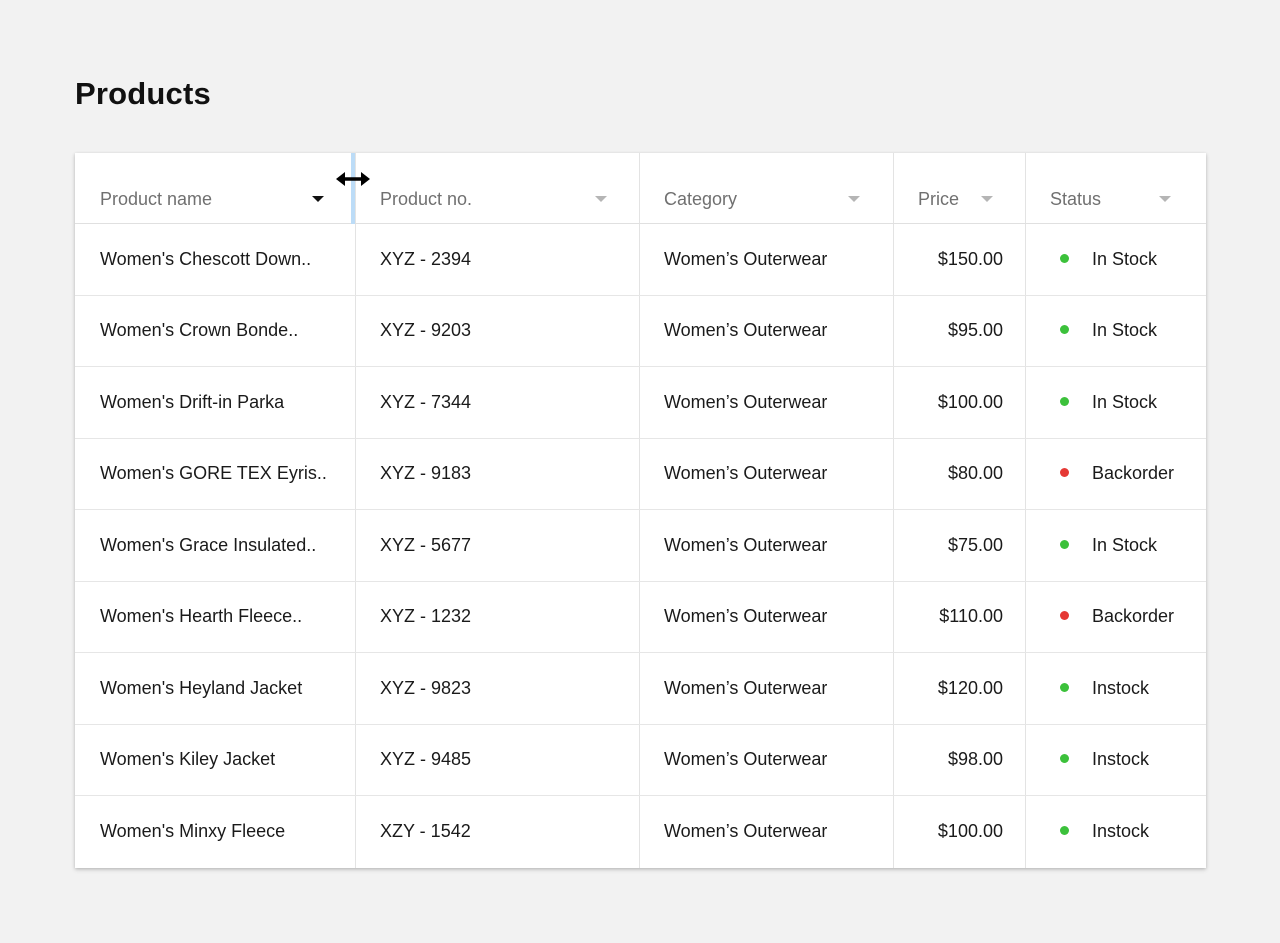  Describe the element at coordinates (425, 331) in the screenshot. I see `cell-number: XYZ - 9203` at that location.